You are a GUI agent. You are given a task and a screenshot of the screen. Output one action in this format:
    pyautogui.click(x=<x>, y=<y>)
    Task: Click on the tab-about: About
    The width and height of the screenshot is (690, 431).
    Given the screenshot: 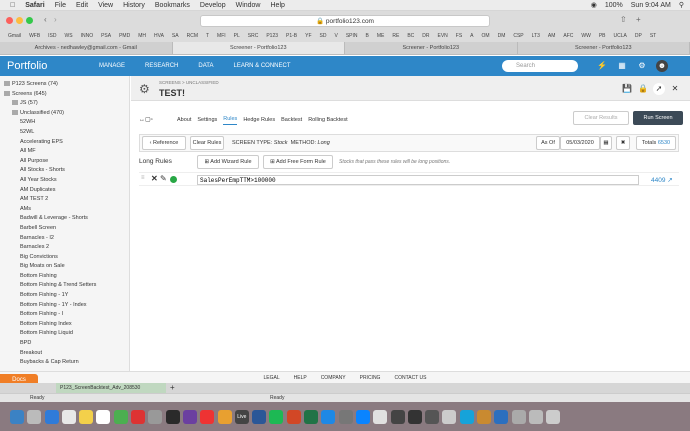 What is the action you would take?
    pyautogui.click(x=184, y=121)
    